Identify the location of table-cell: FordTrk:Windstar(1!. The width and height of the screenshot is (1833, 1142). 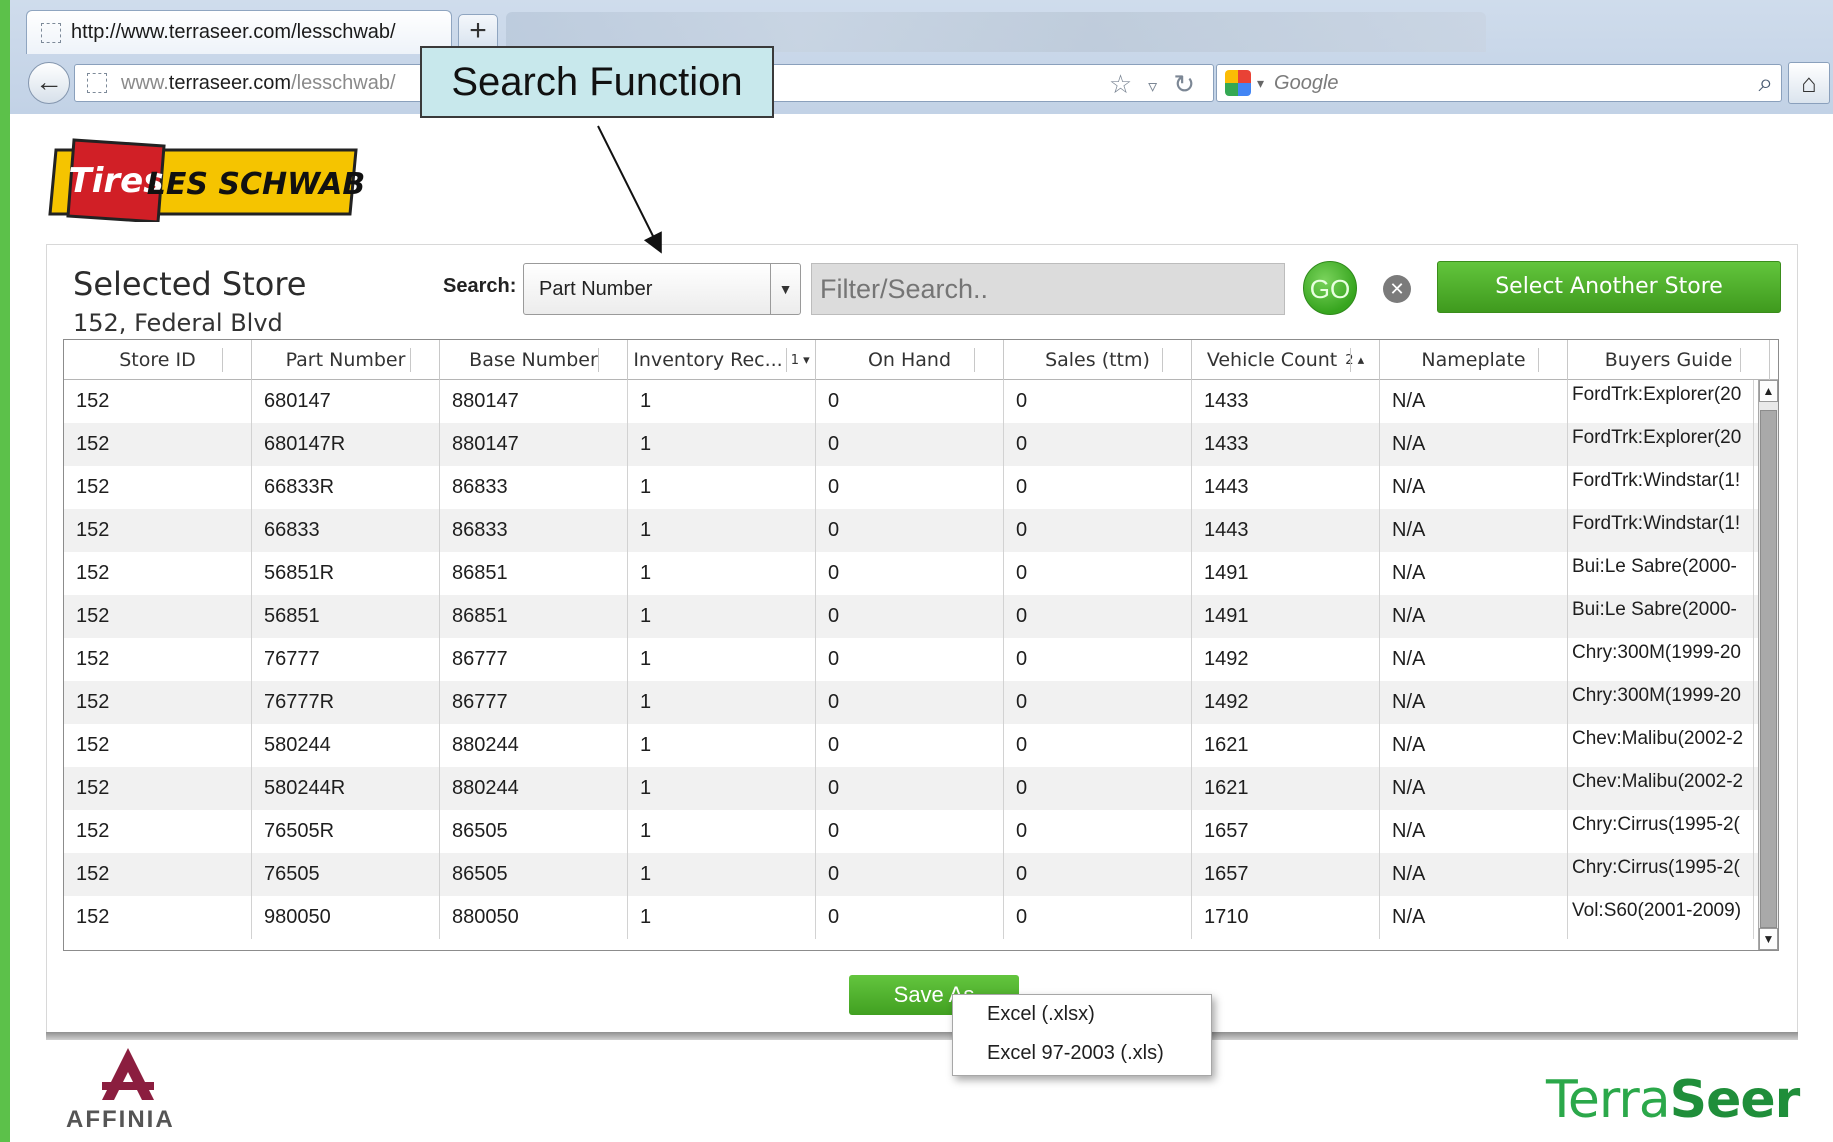
(1661, 487).